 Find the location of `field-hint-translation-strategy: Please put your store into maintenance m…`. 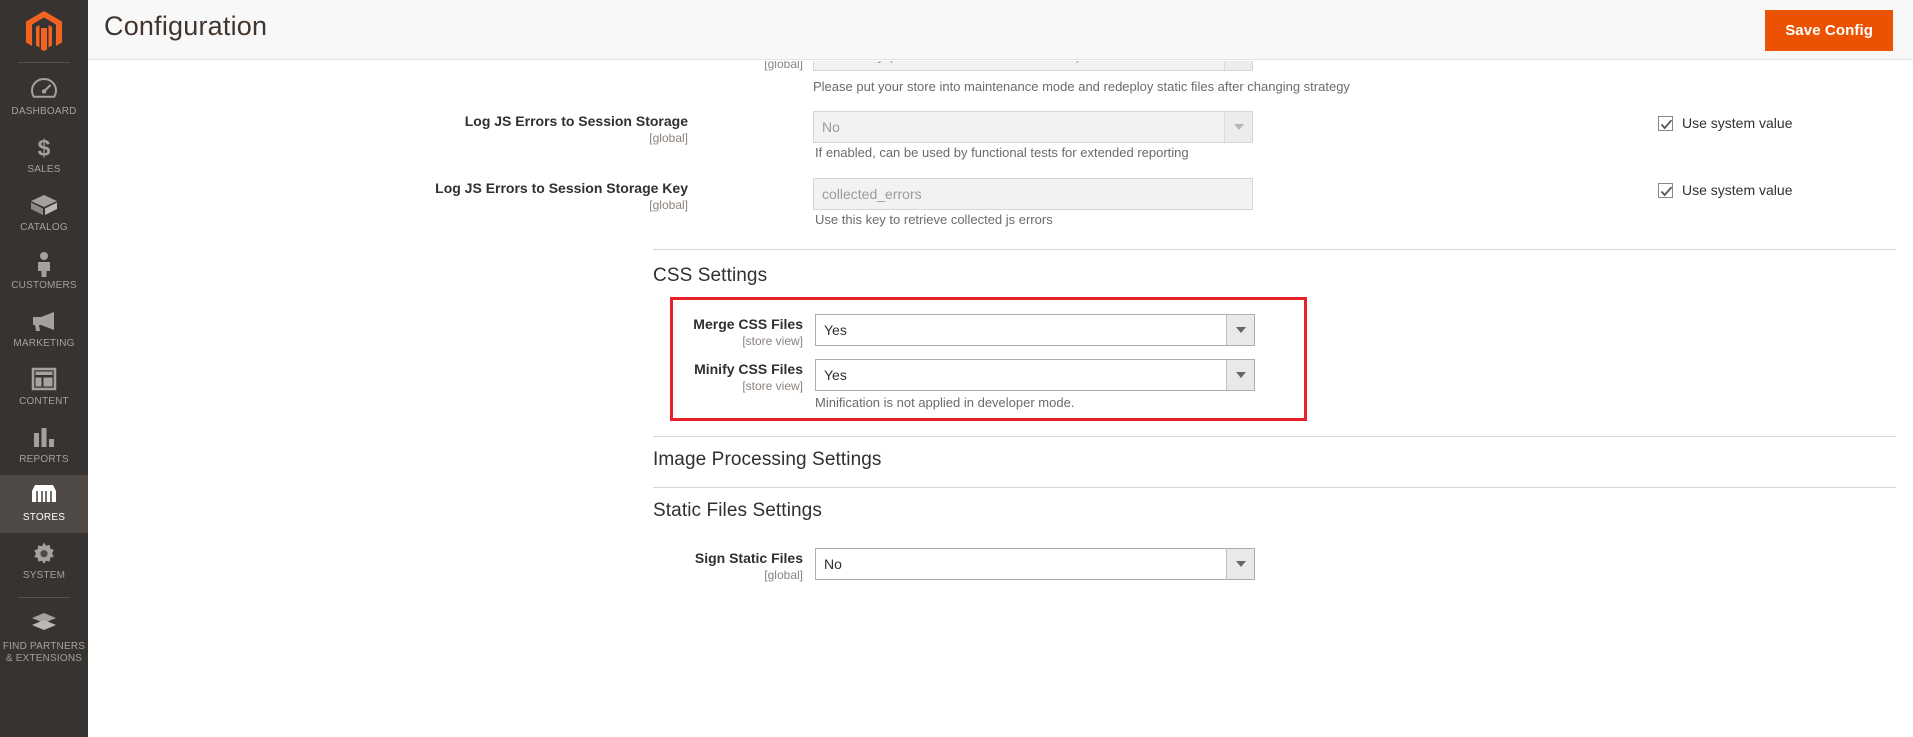

field-hint-translation-strategy: Please put your store into maintenance m… is located at coordinates (1081, 86).